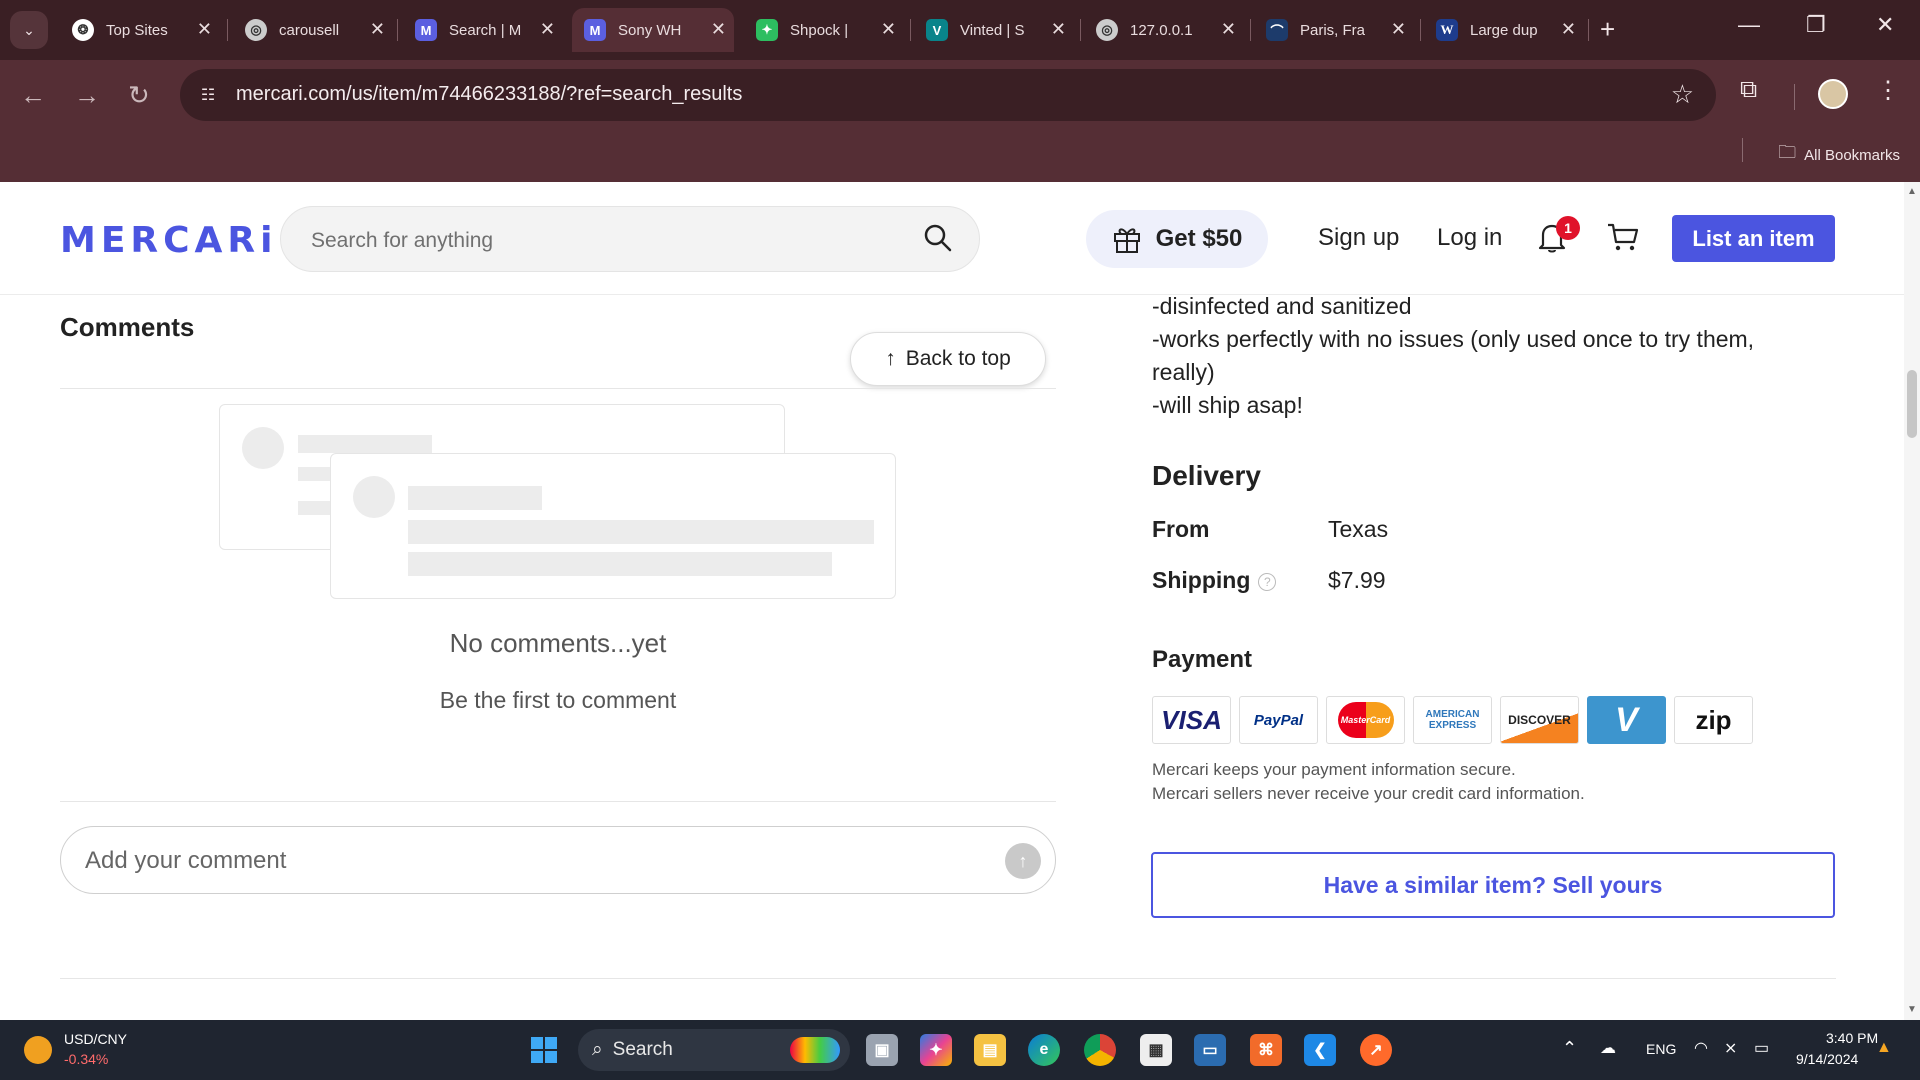  Describe the element at coordinates (544, 1050) in the screenshot. I see `windows-start-icon` at that location.